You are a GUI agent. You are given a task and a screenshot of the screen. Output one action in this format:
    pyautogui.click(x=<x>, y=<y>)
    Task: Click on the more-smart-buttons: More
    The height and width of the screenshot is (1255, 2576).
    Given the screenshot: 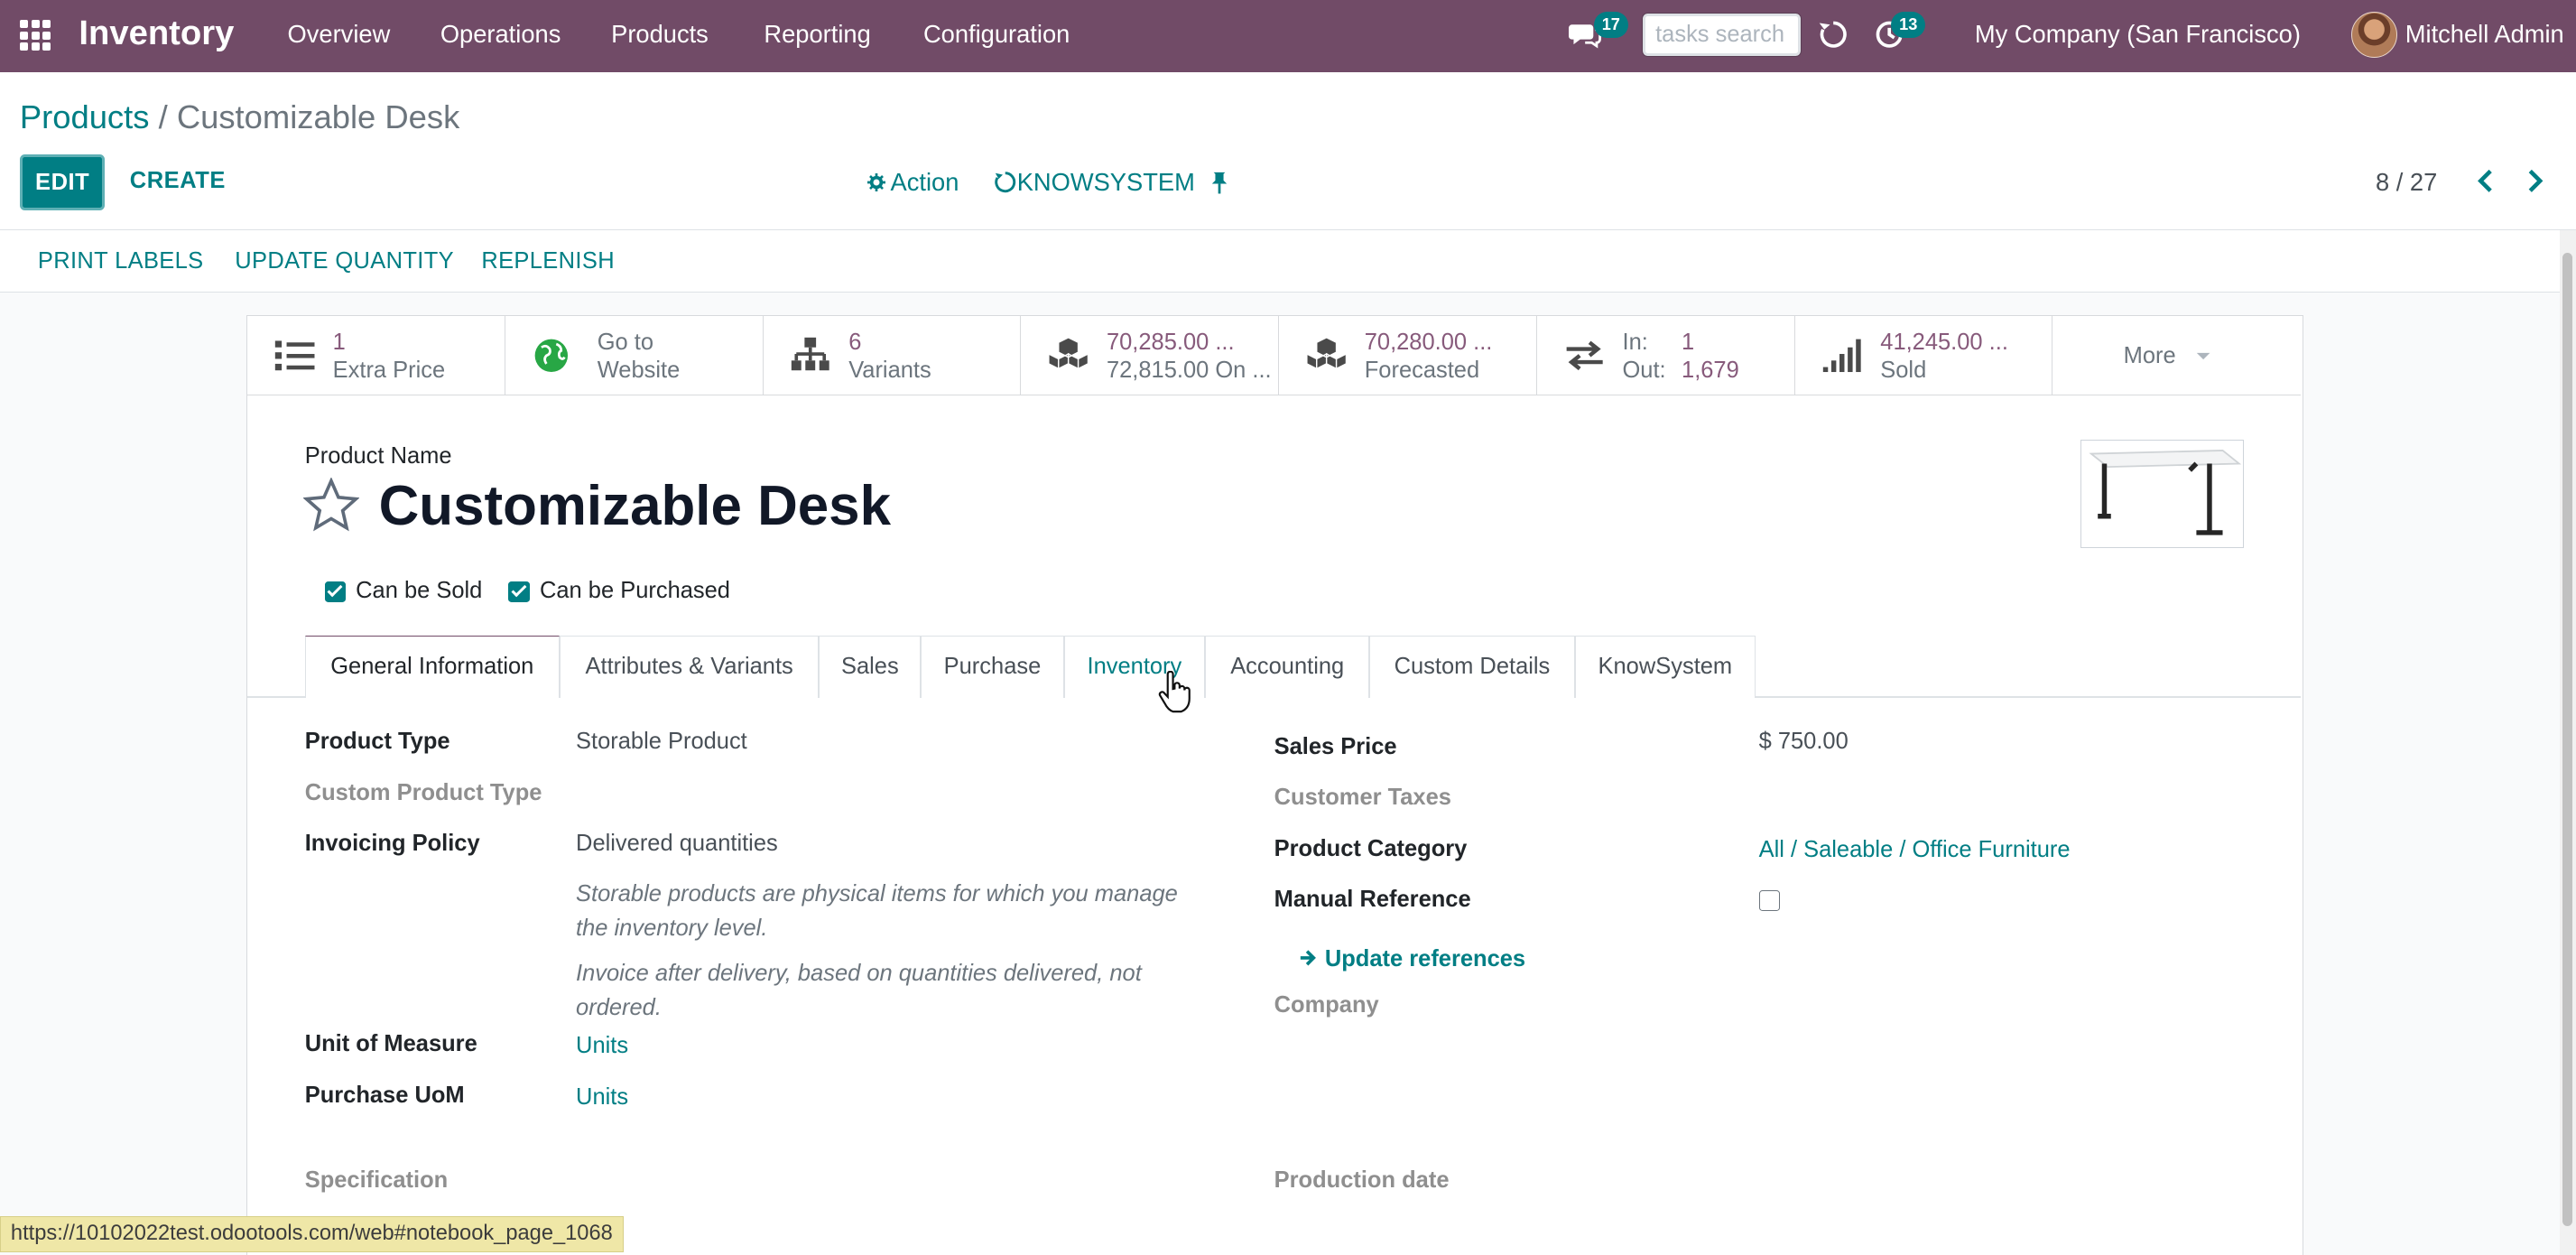 What is the action you would take?
    pyautogui.click(x=2168, y=356)
    